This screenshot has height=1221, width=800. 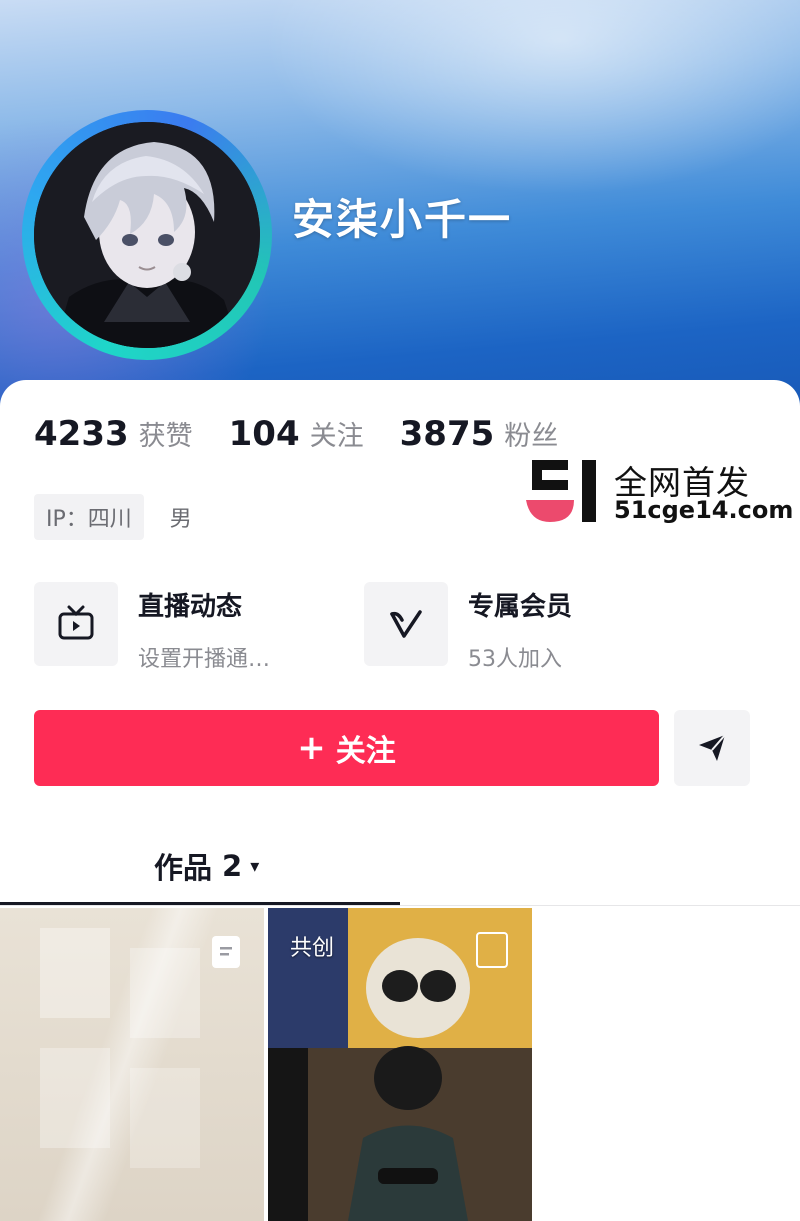 What do you see at coordinates (659, 491) in the screenshot?
I see `watermark: 全网首发 51cge14.com` at bounding box center [659, 491].